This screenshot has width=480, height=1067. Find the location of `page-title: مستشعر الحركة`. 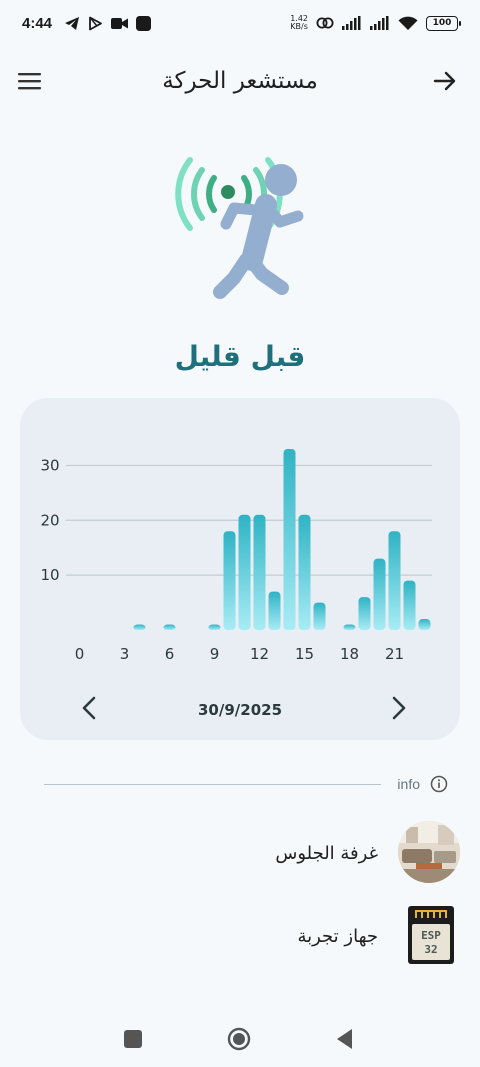

page-title: مستشعر الحركة is located at coordinates (240, 81).